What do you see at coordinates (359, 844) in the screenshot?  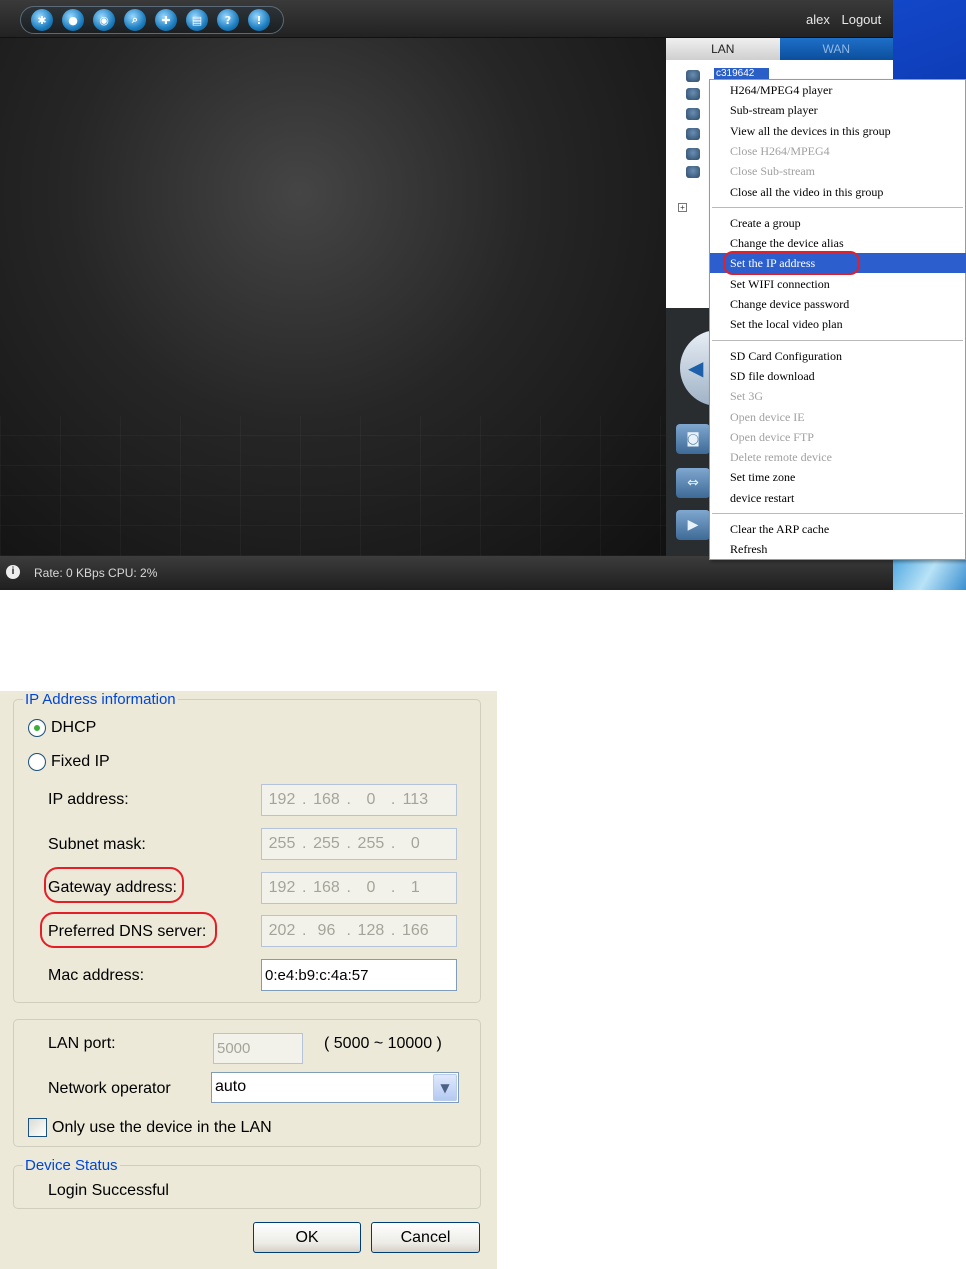 I see `subnet-mask-field: 255. 255. 255. 0` at bounding box center [359, 844].